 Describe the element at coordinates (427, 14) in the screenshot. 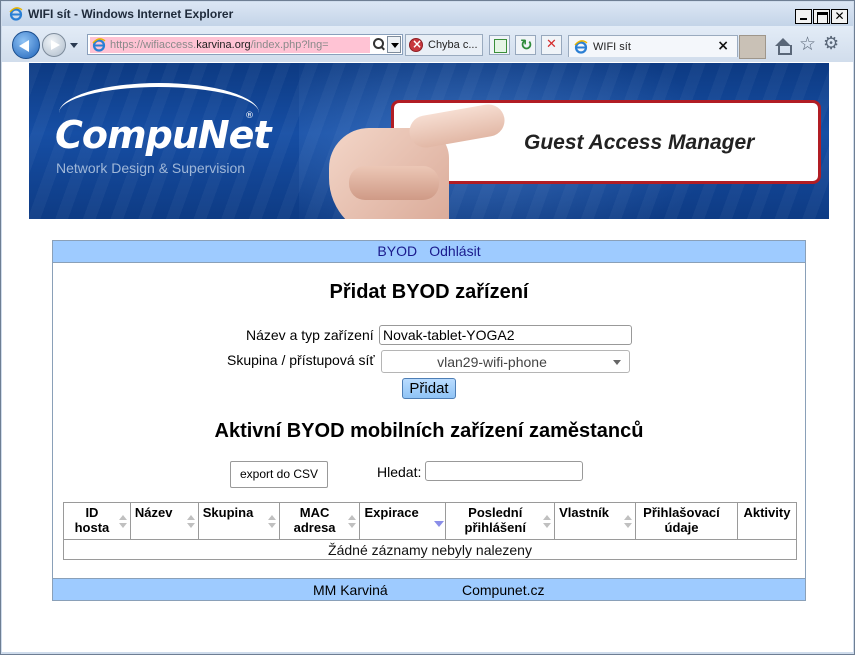

I see `title-bar: WIFI sít - Windows Internet Explorer ✕` at that location.